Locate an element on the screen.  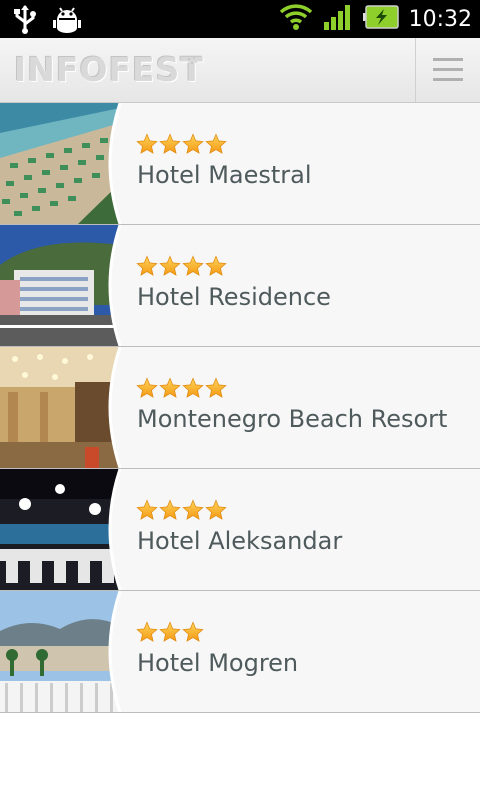
menu-button is located at coordinates (447, 70).